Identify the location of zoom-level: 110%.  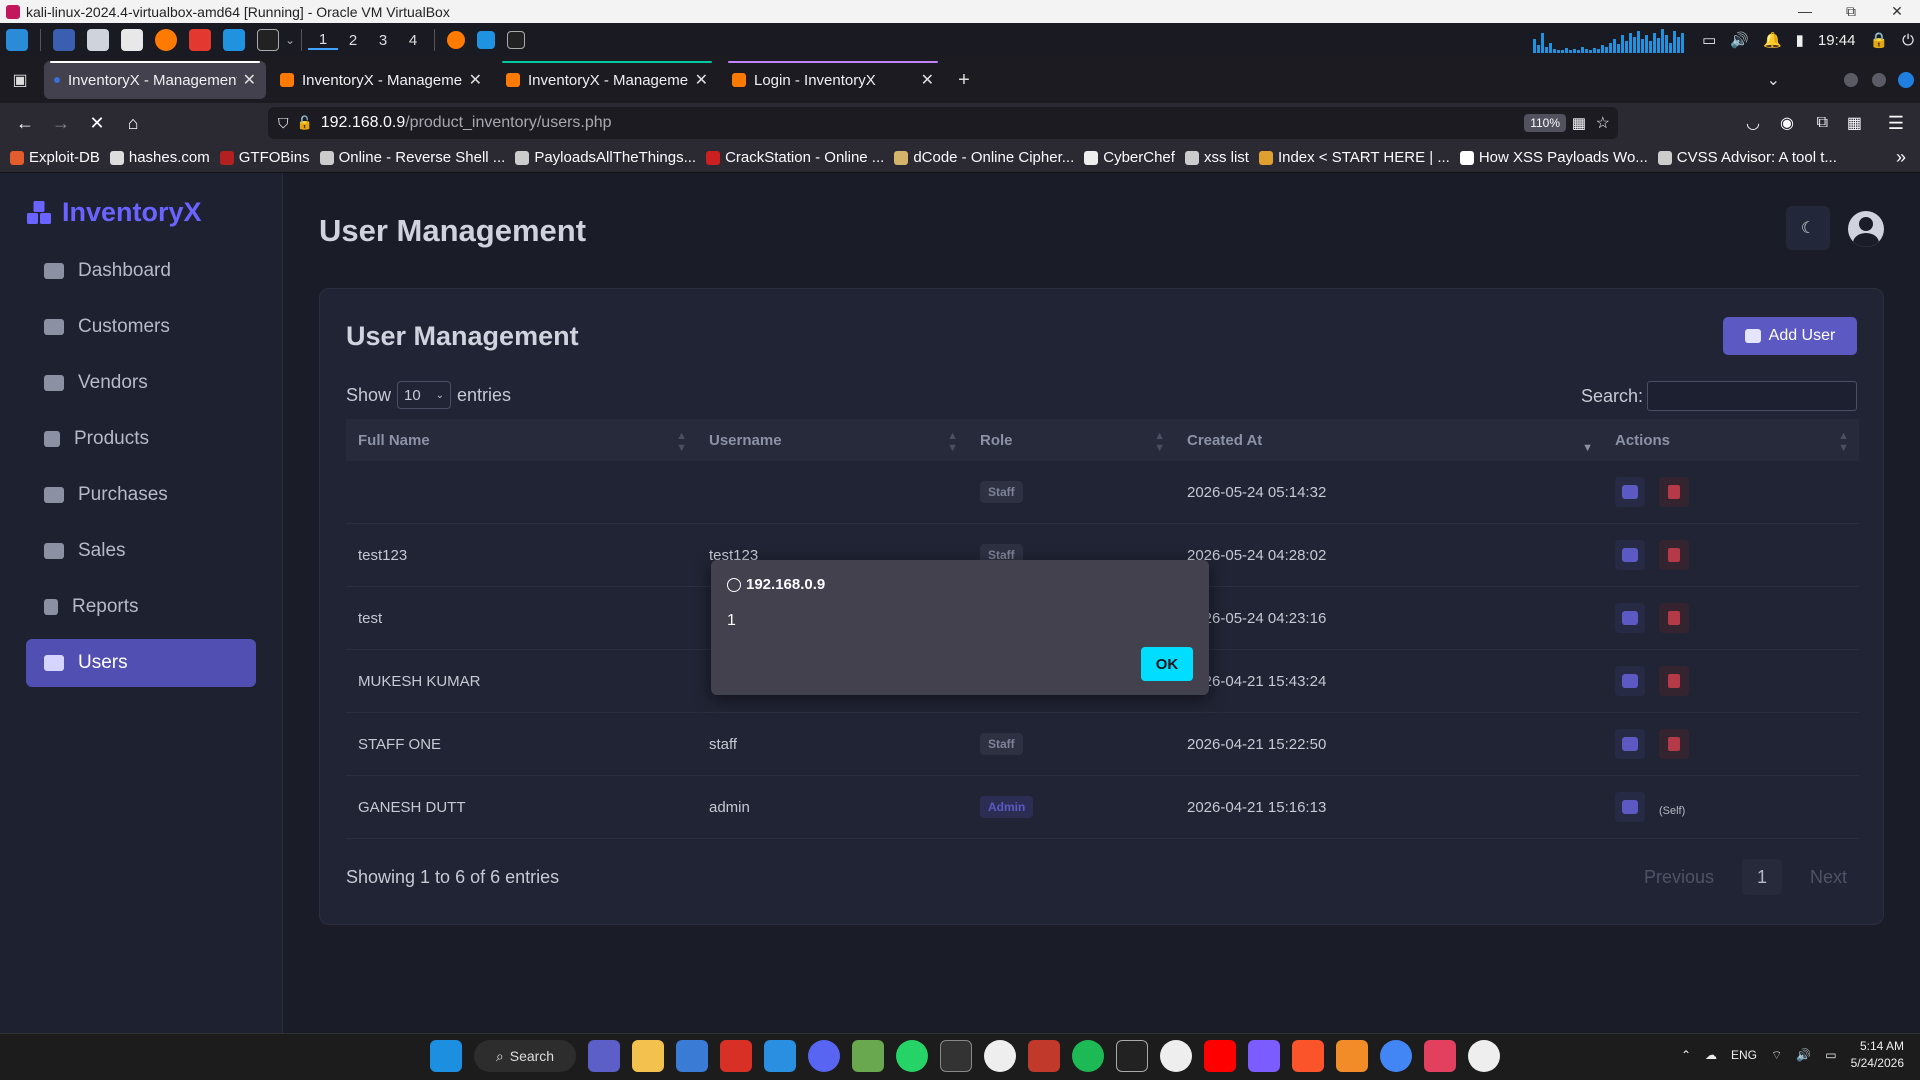
(1545, 123).